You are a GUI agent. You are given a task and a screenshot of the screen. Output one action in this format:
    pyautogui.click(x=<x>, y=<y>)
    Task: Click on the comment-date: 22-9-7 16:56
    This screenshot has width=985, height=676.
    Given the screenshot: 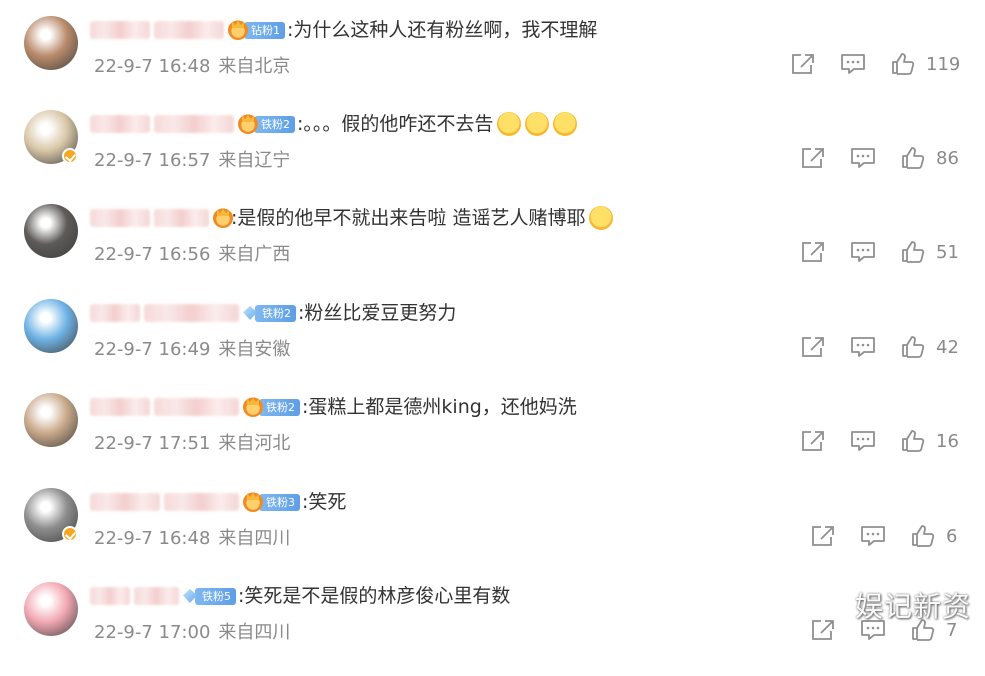 What is the action you would take?
    pyautogui.click(x=152, y=254)
    